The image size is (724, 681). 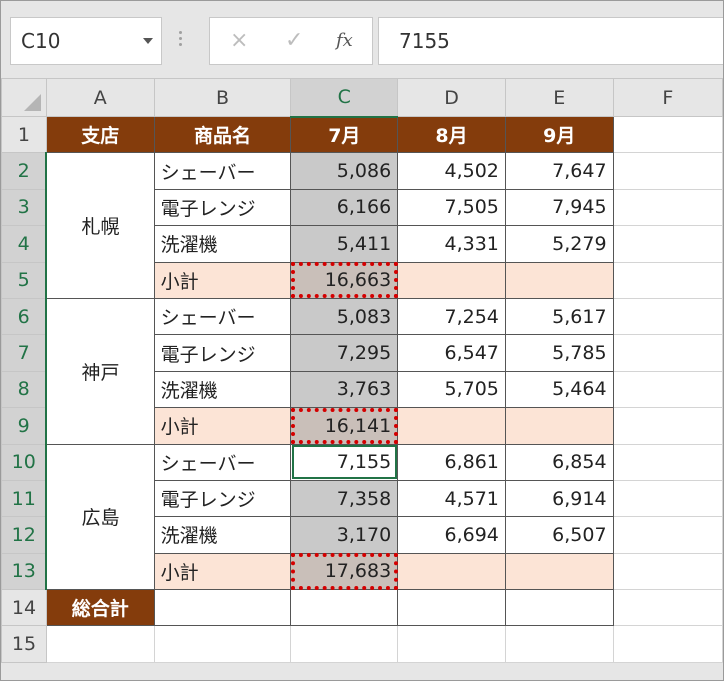 I want to click on header-cell: 商品名, so click(x=222, y=134).